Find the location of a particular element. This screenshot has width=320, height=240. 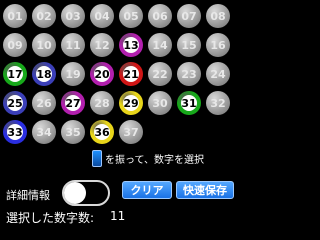

number-ball-label: 20 is located at coordinates (102, 74).